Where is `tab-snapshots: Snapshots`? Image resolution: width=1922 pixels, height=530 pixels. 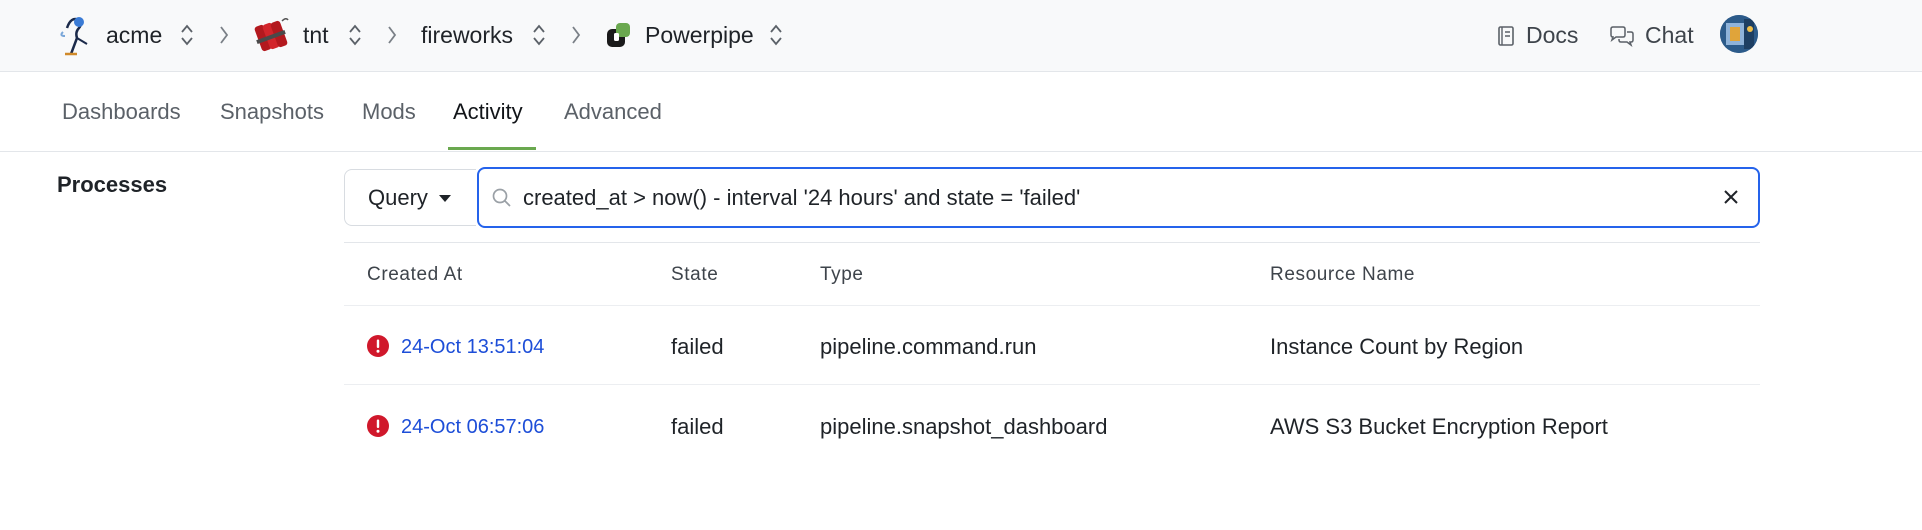
tab-snapshots: Snapshots is located at coordinates (272, 111).